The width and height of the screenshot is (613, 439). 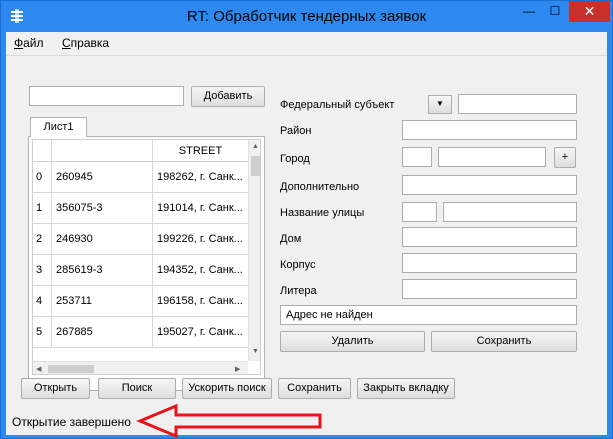 What do you see at coordinates (228, 96) in the screenshot?
I see `add-button: Добавить` at bounding box center [228, 96].